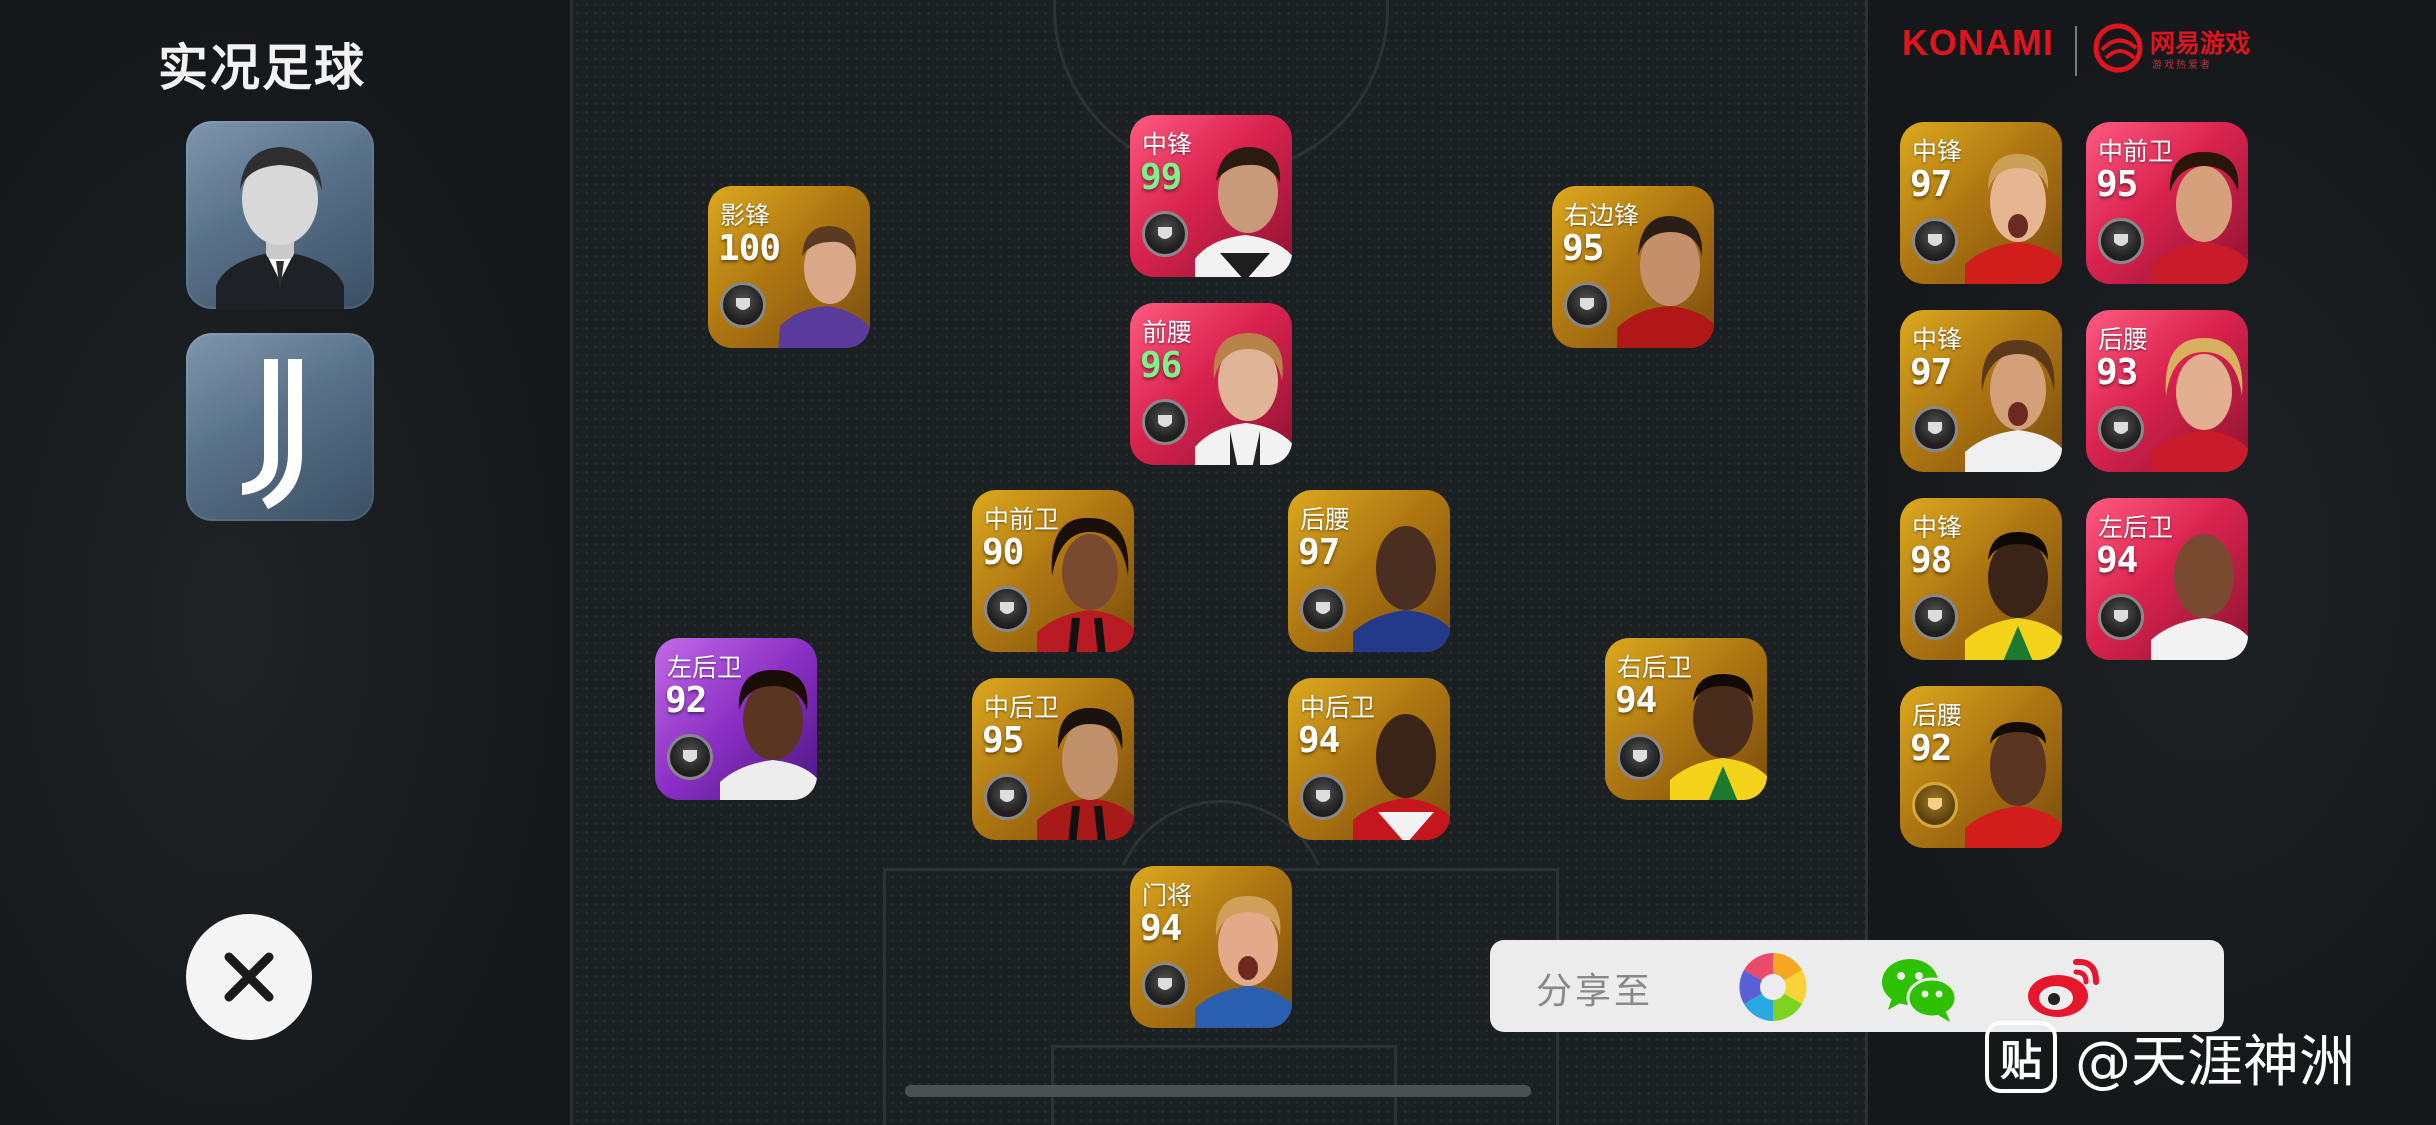 Image resolution: width=2436 pixels, height=1125 pixels. I want to click on player-card-ss: 影锋 100, so click(789, 267).